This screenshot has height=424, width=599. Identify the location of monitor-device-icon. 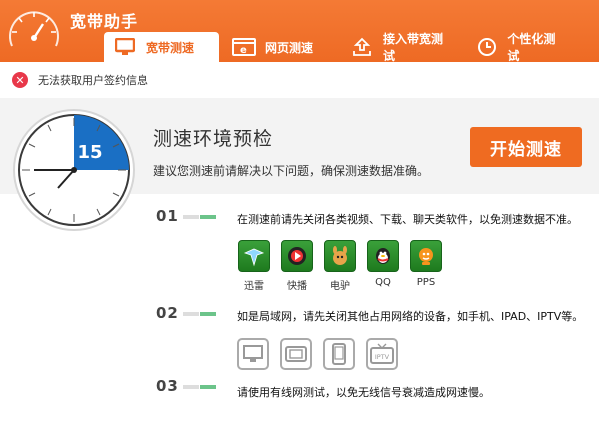
(253, 354).